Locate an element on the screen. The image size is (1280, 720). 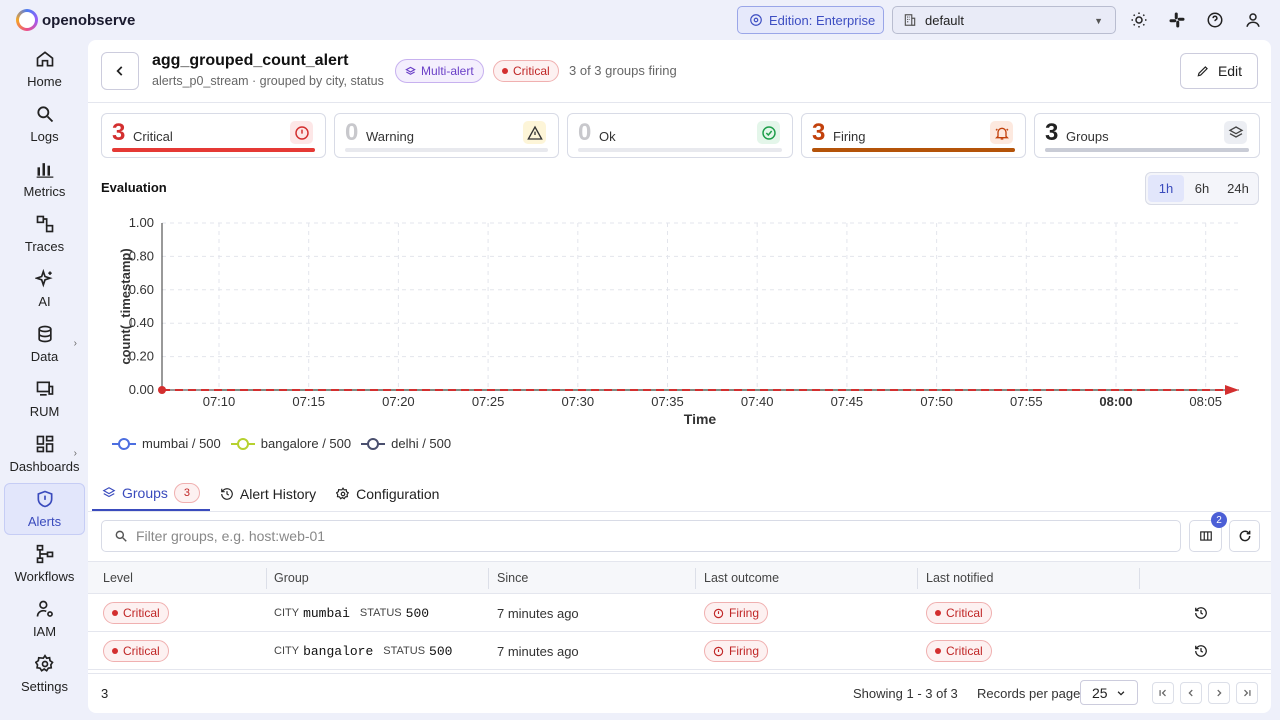
sidebar-item-workflows: Workflows is located at coordinates (44, 564).